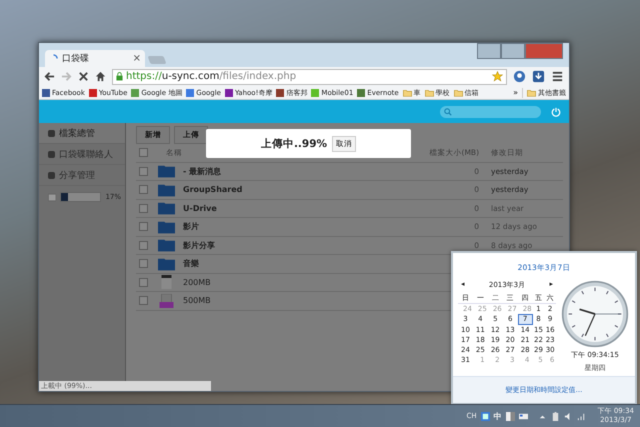 The height and width of the screenshot is (427, 640). What do you see at coordinates (489, 51) in the screenshot?
I see `minimize-button` at bounding box center [489, 51].